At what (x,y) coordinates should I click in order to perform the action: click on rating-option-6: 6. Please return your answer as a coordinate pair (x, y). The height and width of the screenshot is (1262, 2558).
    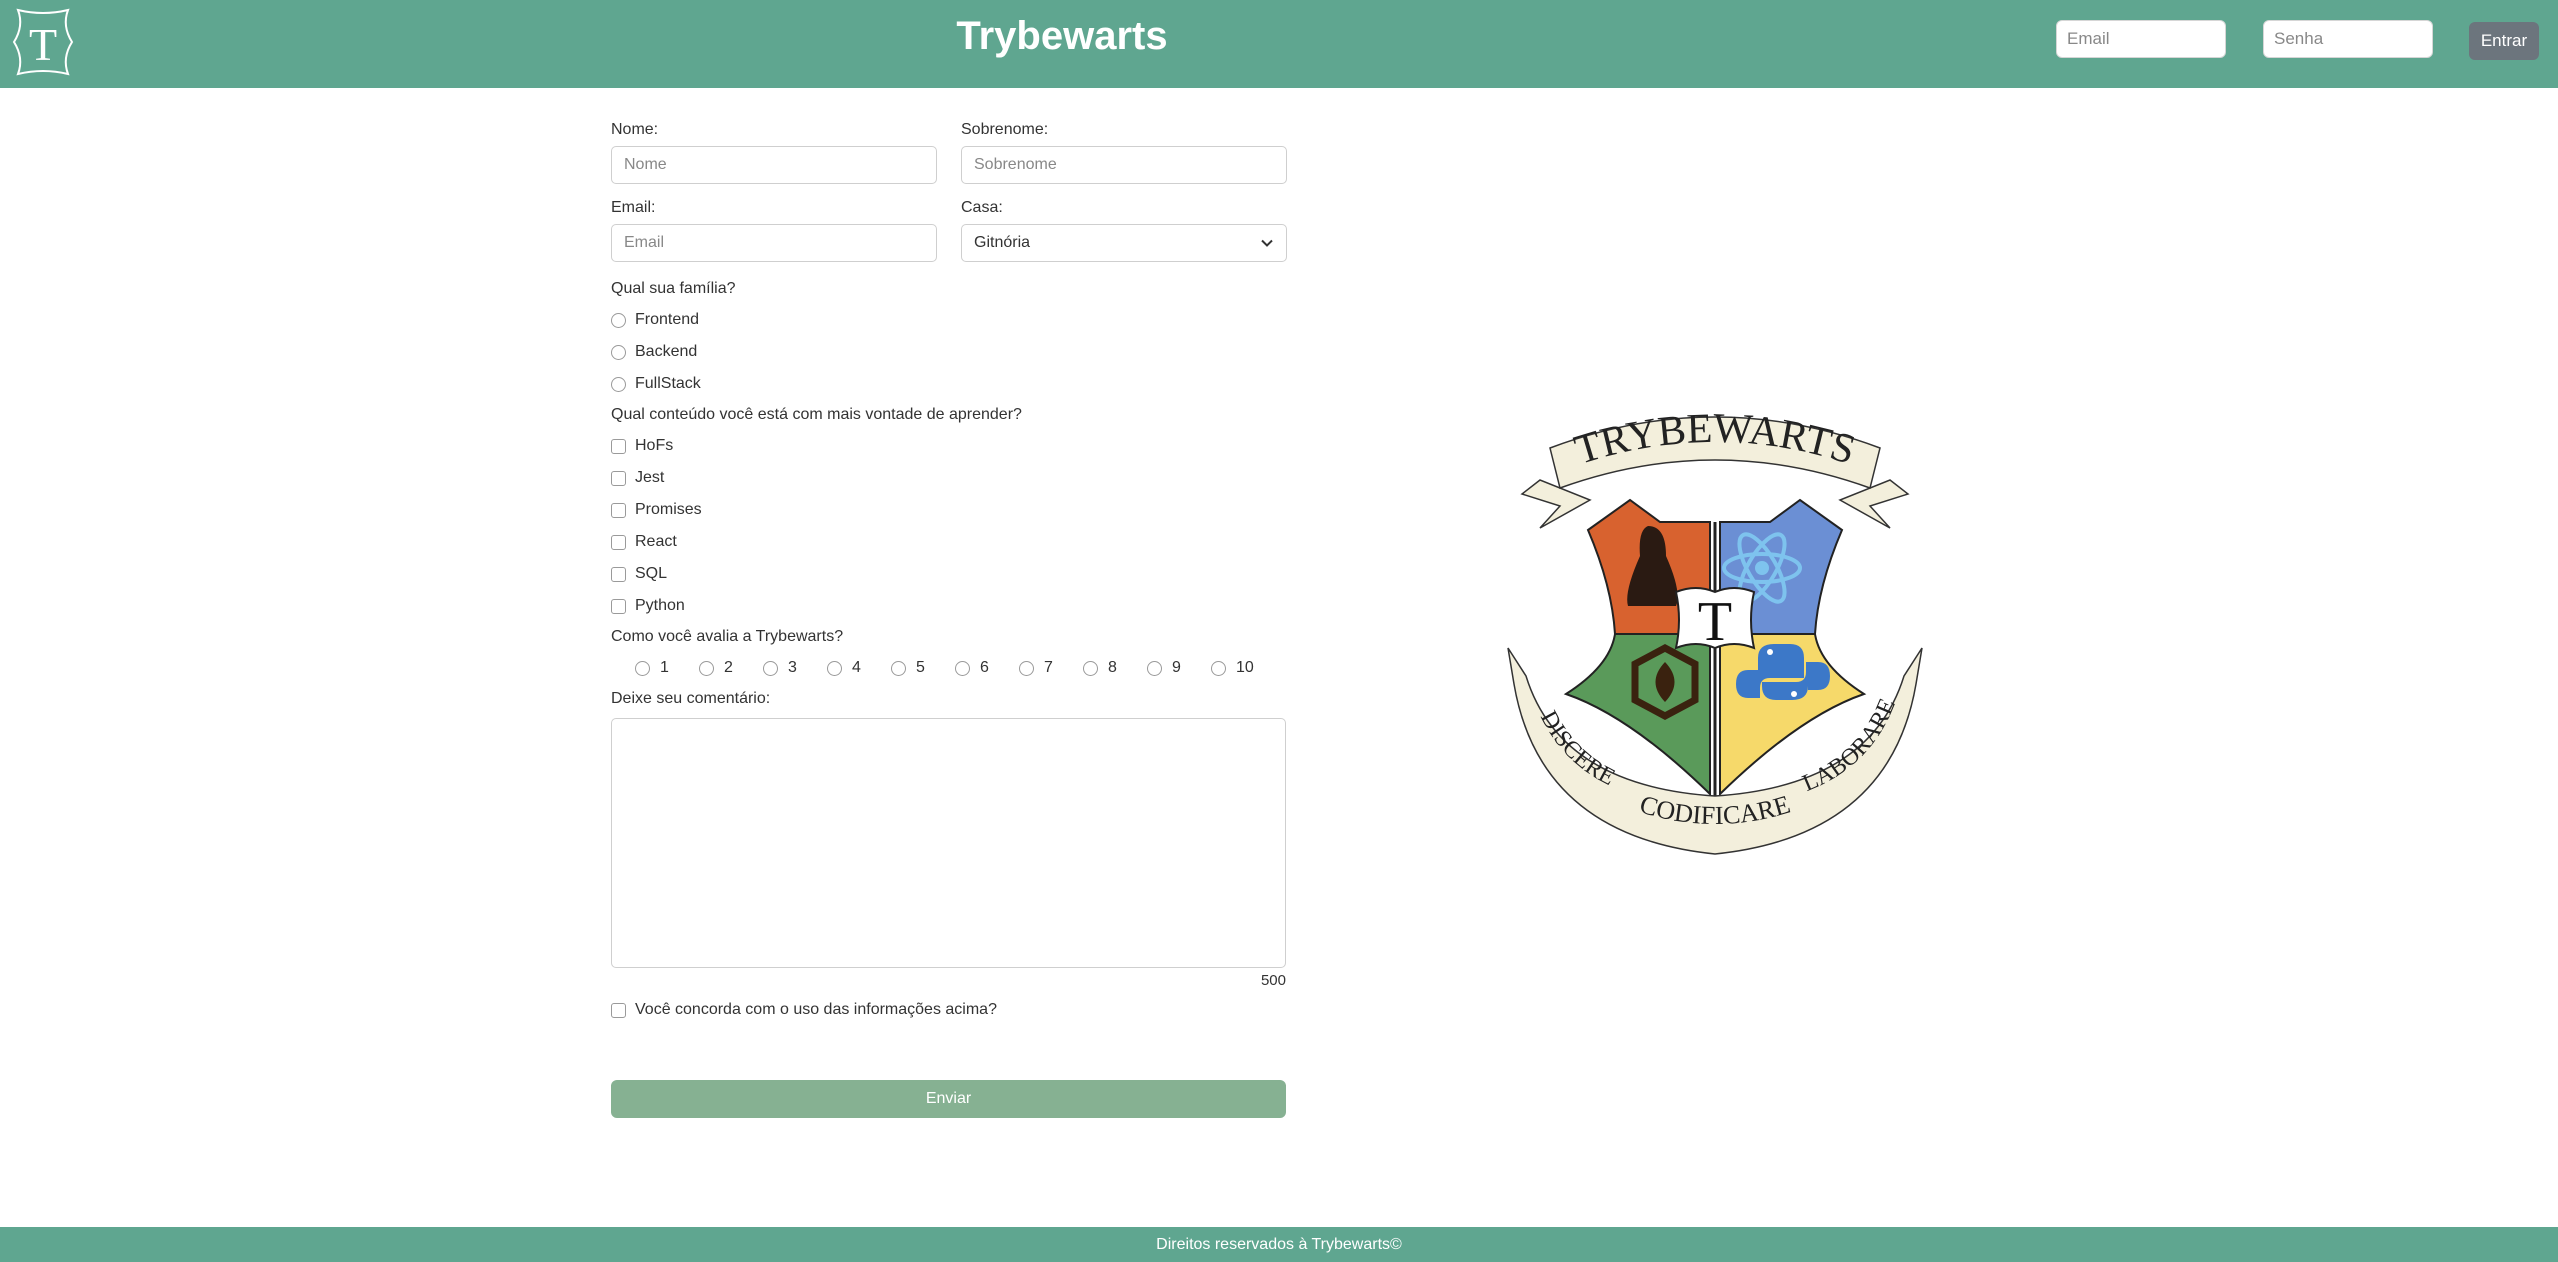
    Looking at the image, I should click on (987, 668).